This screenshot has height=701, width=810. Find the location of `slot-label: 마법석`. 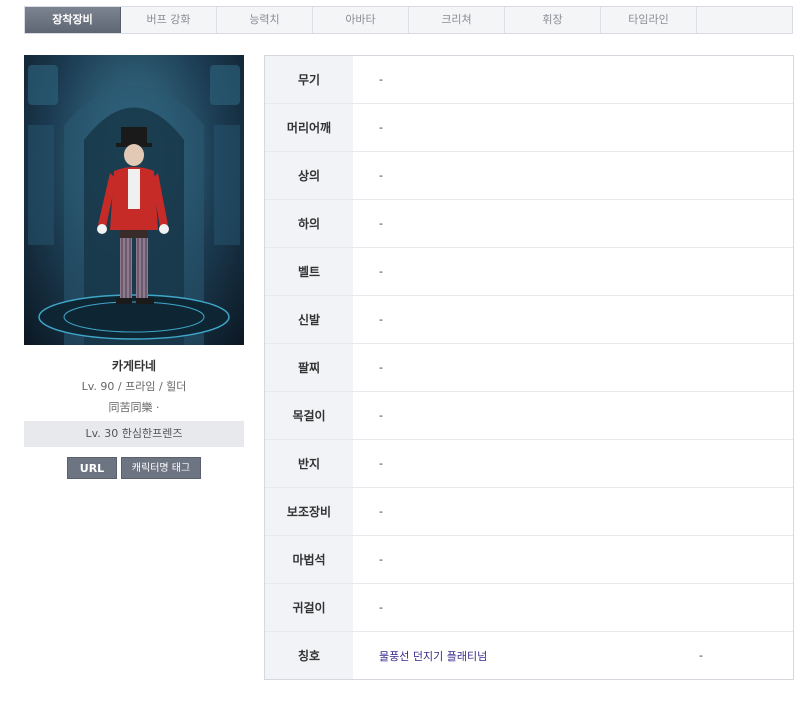

slot-label: 마법석 is located at coordinates (309, 559).